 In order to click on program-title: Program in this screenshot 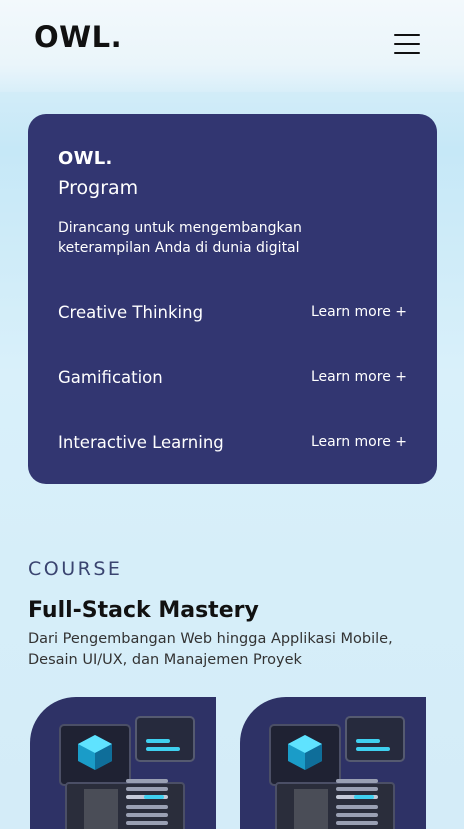, I will do `click(98, 188)`.